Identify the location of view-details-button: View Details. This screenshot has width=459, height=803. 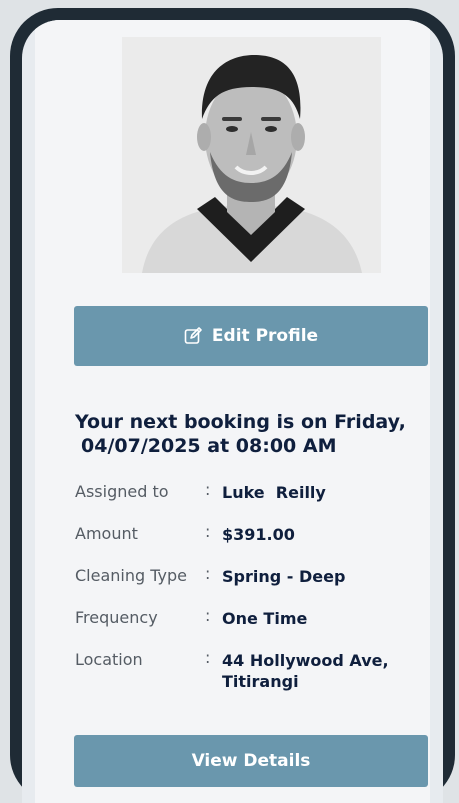
(251, 761).